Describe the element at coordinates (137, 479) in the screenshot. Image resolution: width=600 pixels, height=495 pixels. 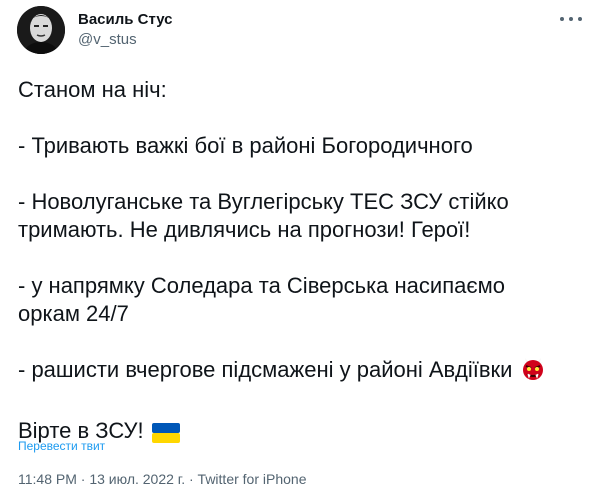
I see `tweet-date: 13 июл. 2022 г.` at that location.